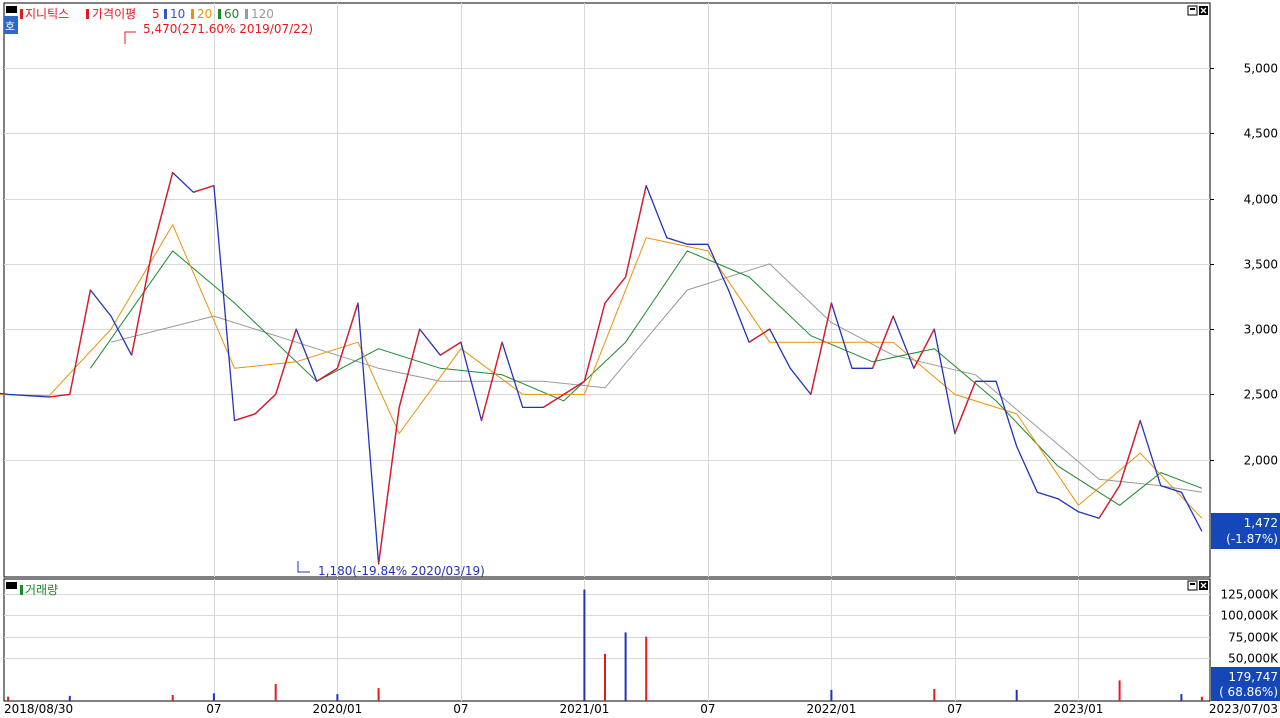  What do you see at coordinates (1261, 461) in the screenshot?
I see `price-tick-label: 2,000` at bounding box center [1261, 461].